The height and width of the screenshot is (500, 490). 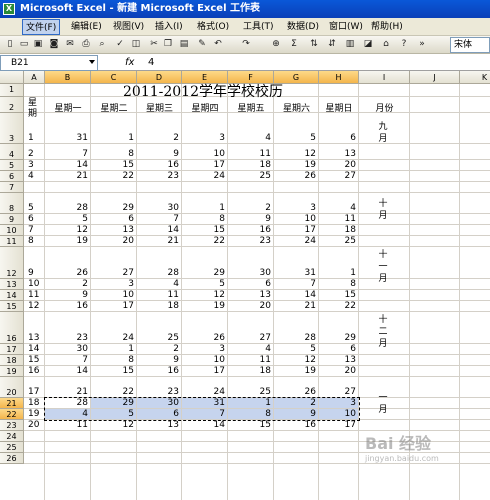 What do you see at coordinates (296, 77) in the screenshot?
I see `column-header-g: G` at bounding box center [296, 77].